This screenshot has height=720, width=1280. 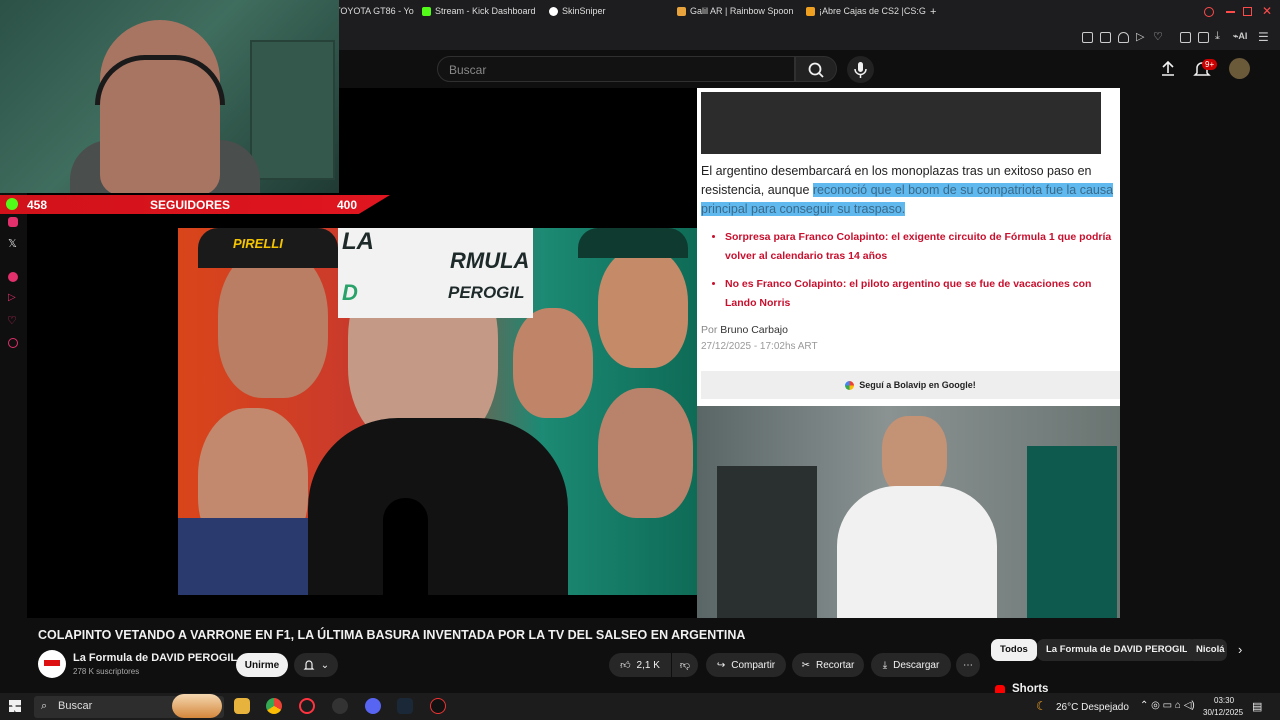 I want to click on google-icon, so click(x=850, y=386).